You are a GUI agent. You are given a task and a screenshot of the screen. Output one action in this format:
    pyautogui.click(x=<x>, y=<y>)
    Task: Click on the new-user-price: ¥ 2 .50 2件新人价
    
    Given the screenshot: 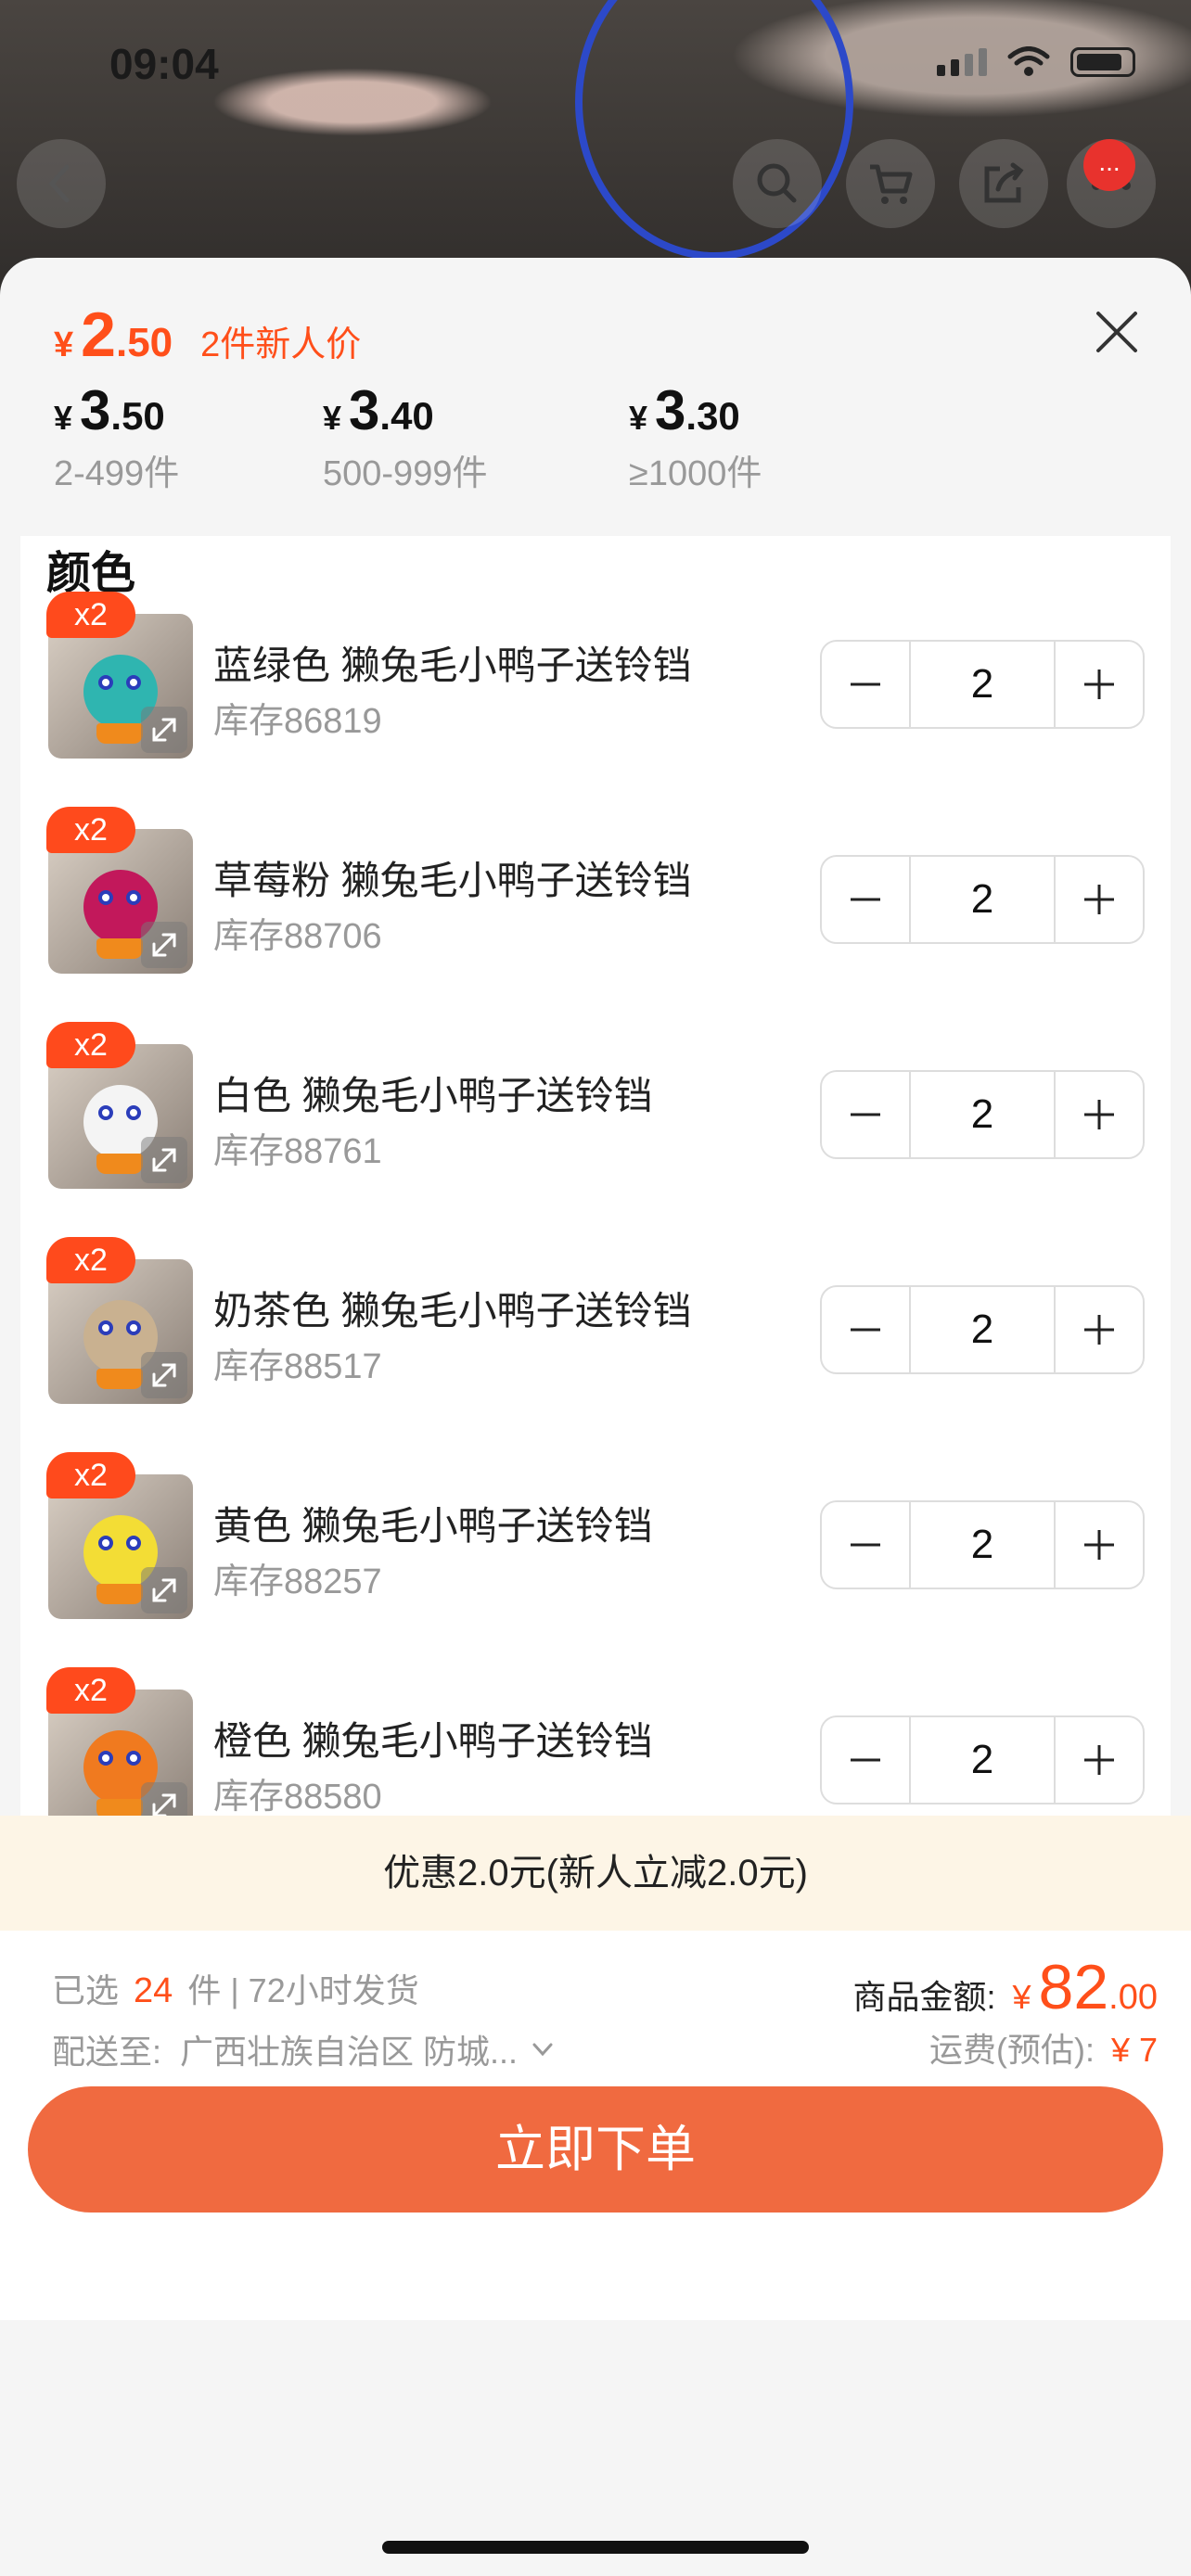 What is the action you would take?
    pyautogui.click(x=207, y=335)
    